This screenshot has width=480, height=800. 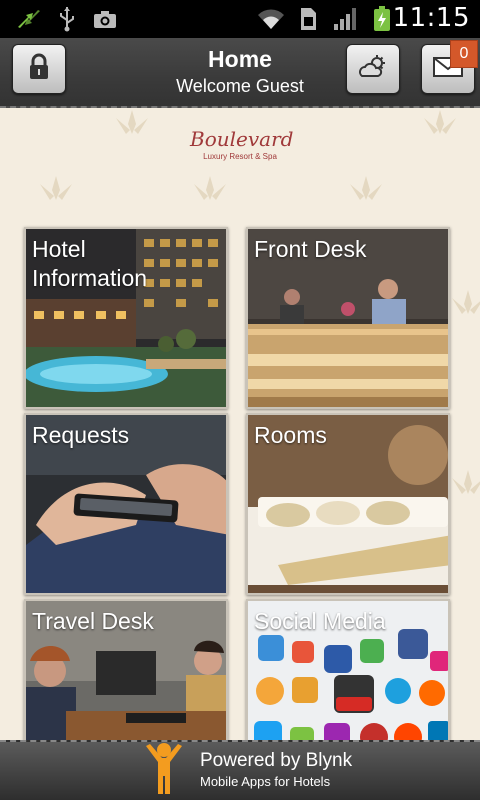 I want to click on weather-button, so click(x=373, y=69).